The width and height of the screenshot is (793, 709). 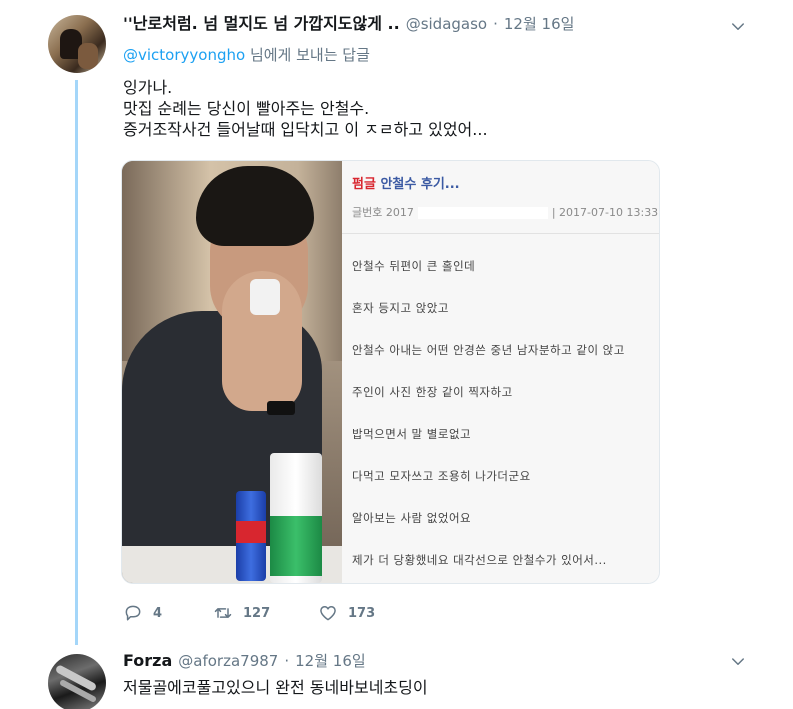 What do you see at coordinates (223, 613) in the screenshot?
I see `retweet-icon` at bounding box center [223, 613].